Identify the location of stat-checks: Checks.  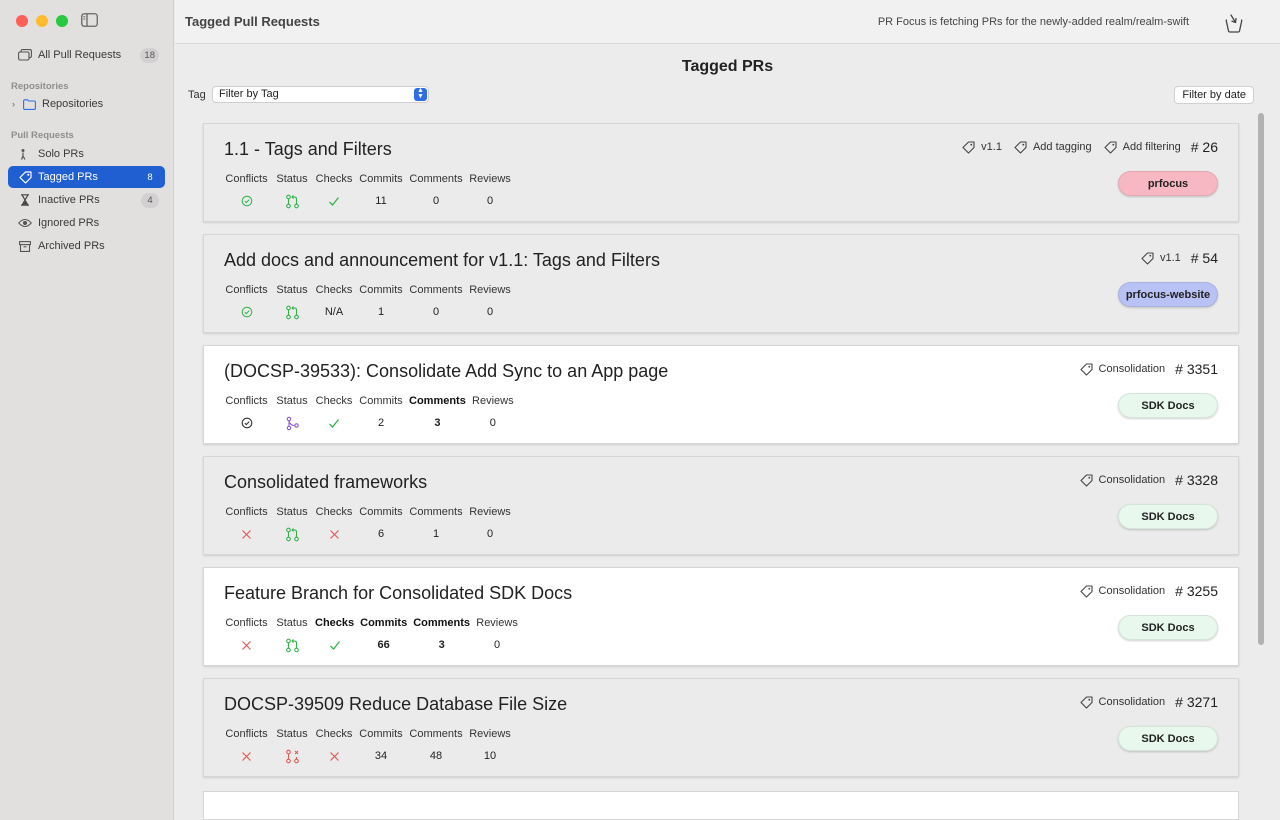
(334, 745).